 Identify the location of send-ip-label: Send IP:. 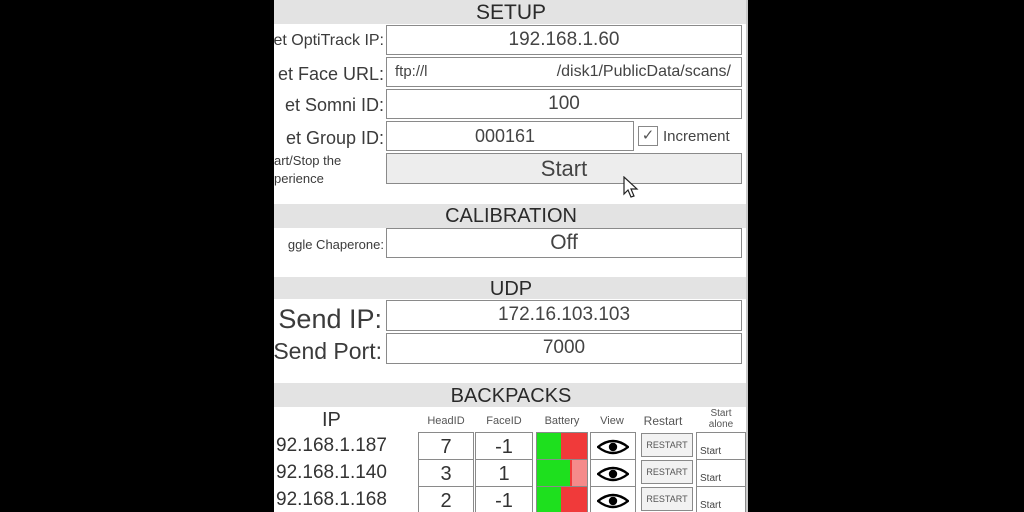
(330, 319).